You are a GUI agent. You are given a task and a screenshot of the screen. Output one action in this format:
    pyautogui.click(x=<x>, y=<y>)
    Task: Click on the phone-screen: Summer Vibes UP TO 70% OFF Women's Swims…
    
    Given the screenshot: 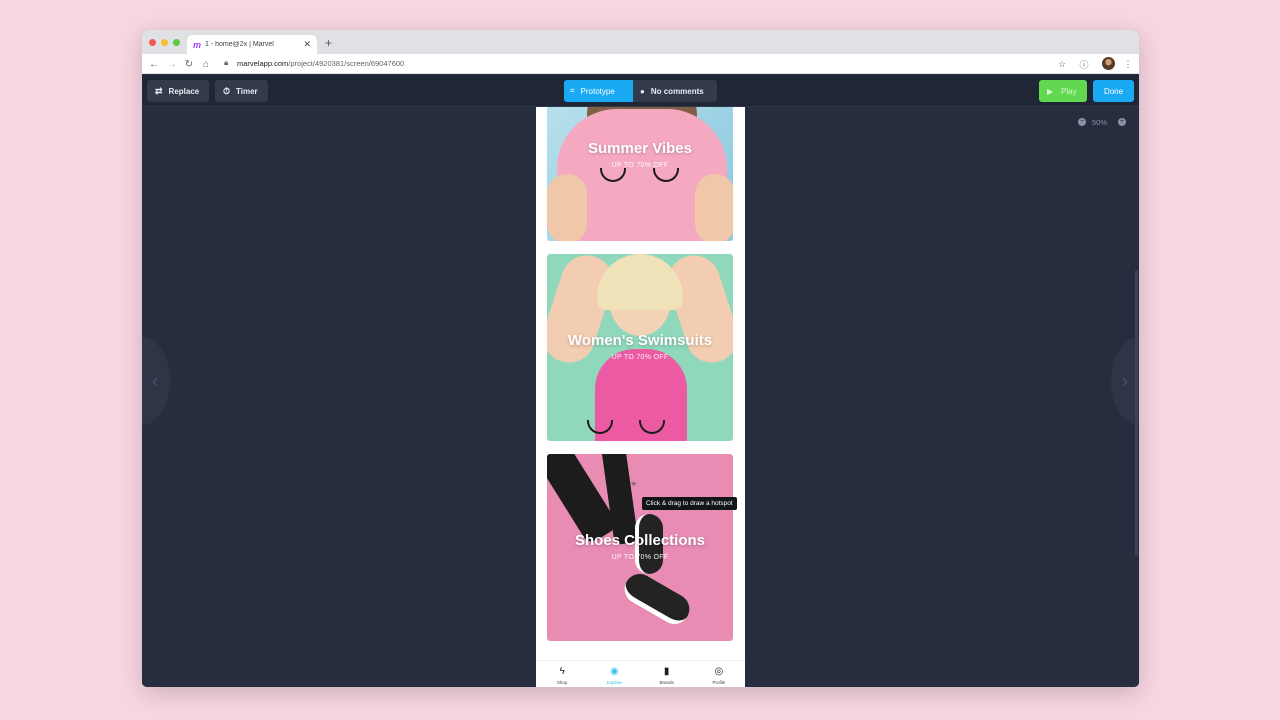 What is the action you would take?
    pyautogui.click(x=640, y=397)
    